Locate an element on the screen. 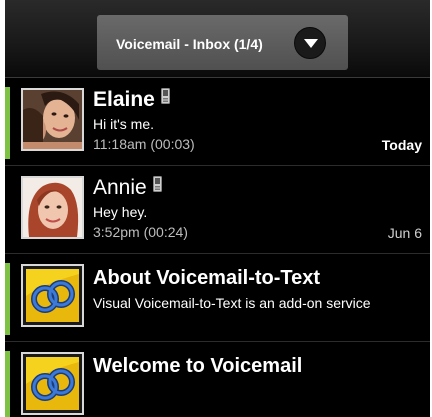 Image resolution: width=432 pixels, height=417 pixels. transcript-preview: Hey hey. is located at coordinates (120, 212).